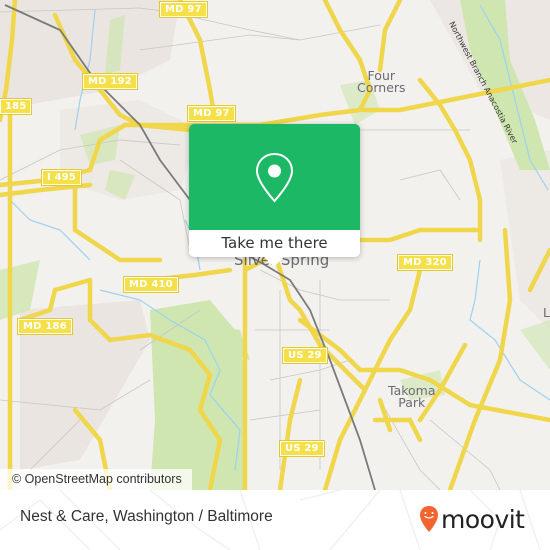 The width and height of the screenshot is (550, 550). I want to click on place-label-four-corners: Four Corners, so click(381, 81).